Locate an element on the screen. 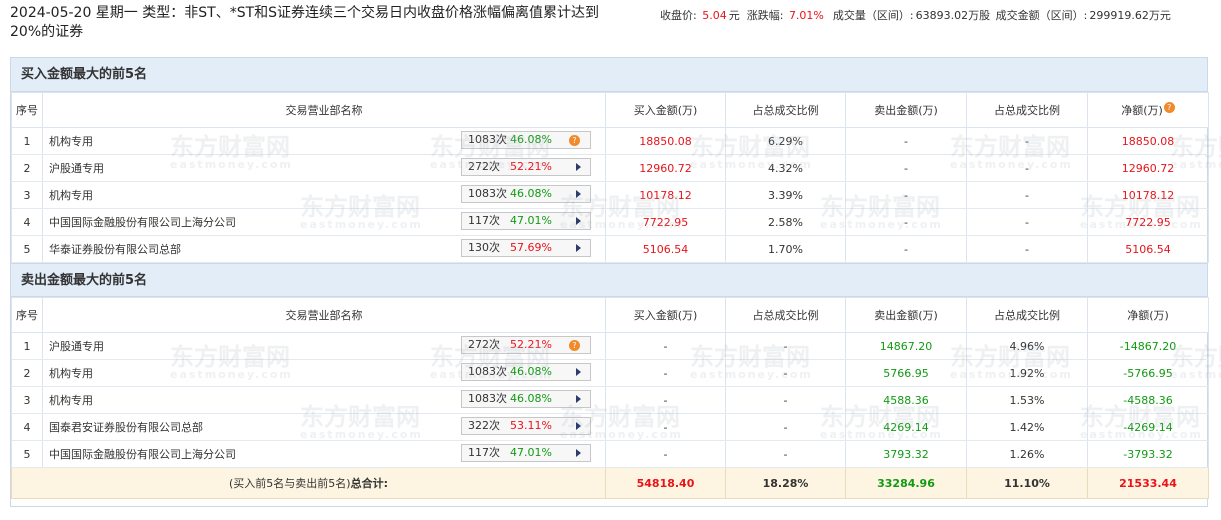 This screenshot has height=520, width=1221. table-row: 3 机构专用 1083次 46.08% - -4588.36 1.53% -4588.36 is located at coordinates (610, 400).